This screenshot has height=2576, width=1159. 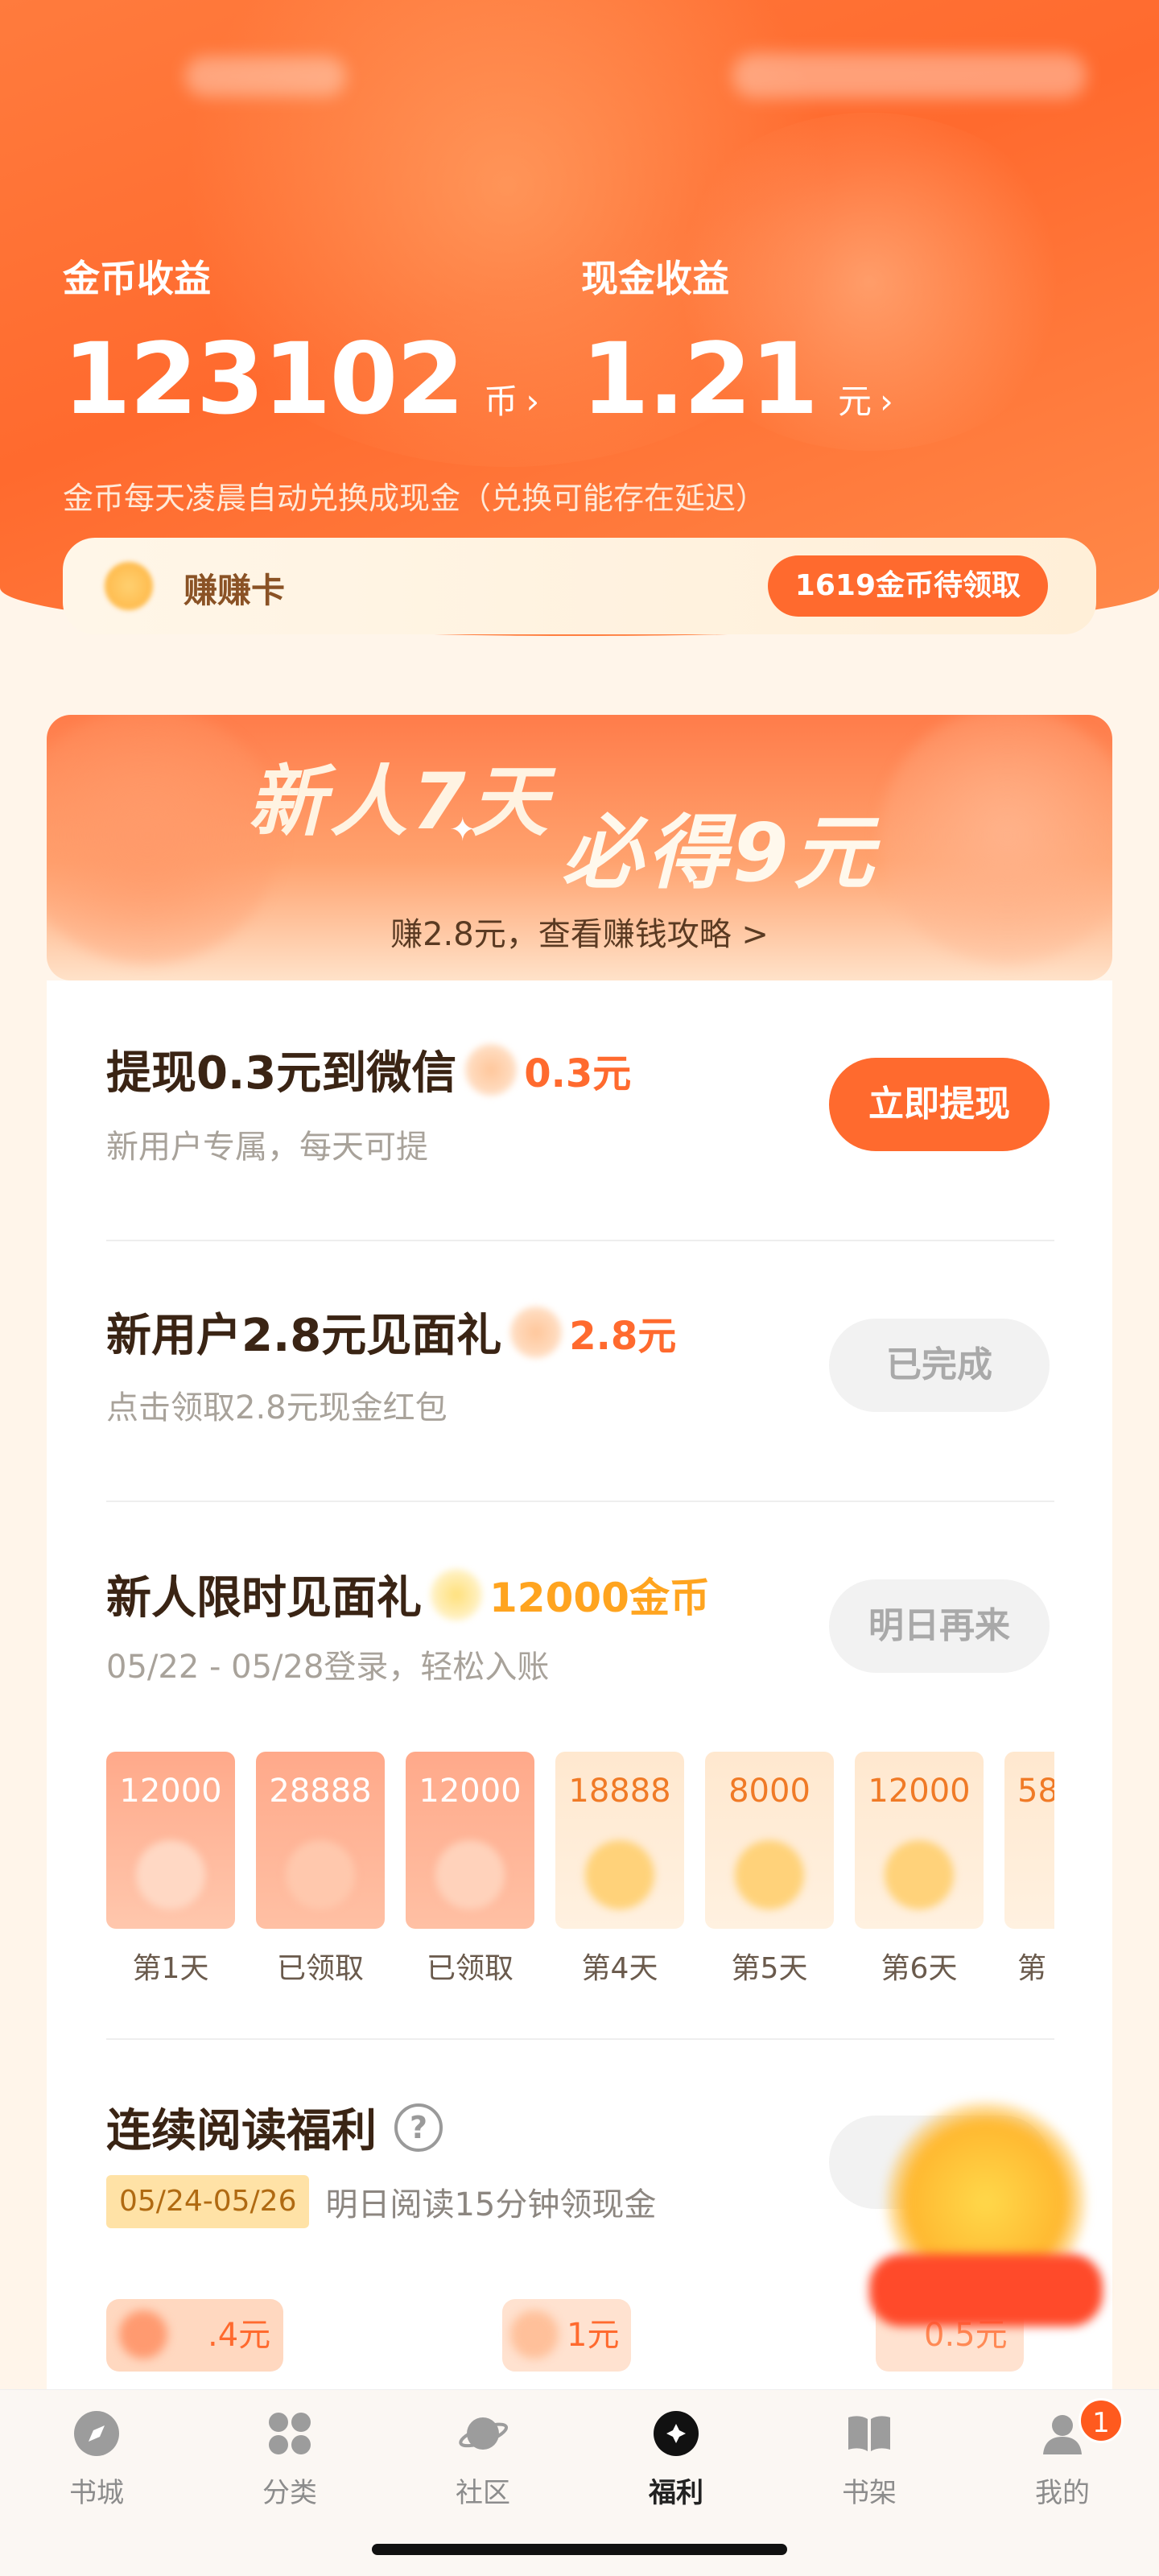 I want to click on tab-label: 书架, so click(x=869, y=2493).